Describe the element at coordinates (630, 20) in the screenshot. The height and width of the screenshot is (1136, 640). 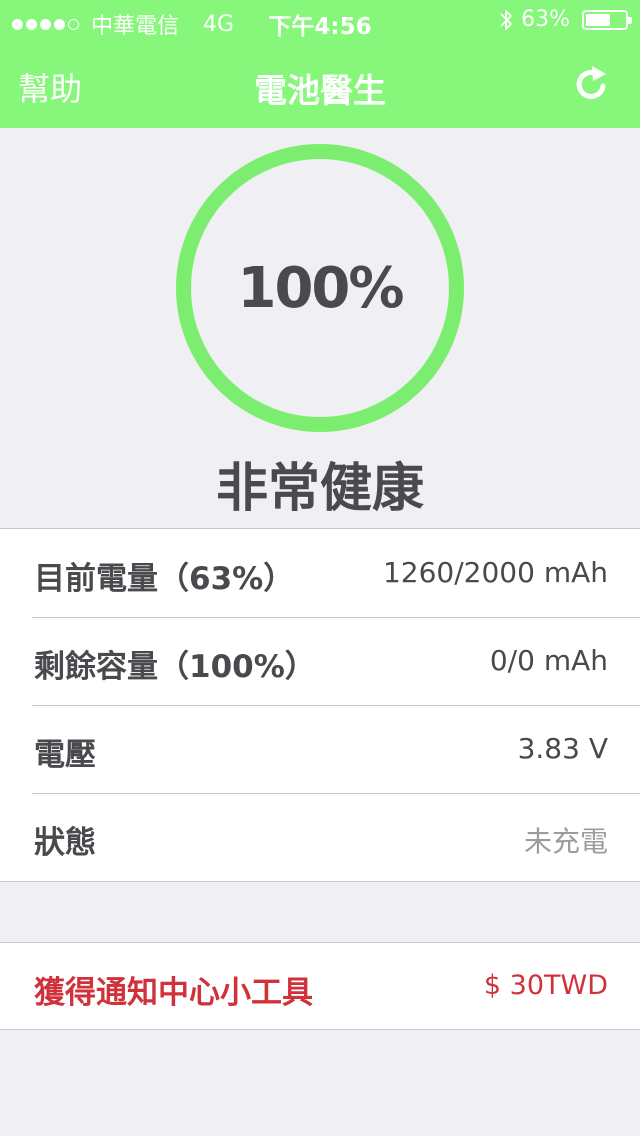
I see `battery-nub` at that location.